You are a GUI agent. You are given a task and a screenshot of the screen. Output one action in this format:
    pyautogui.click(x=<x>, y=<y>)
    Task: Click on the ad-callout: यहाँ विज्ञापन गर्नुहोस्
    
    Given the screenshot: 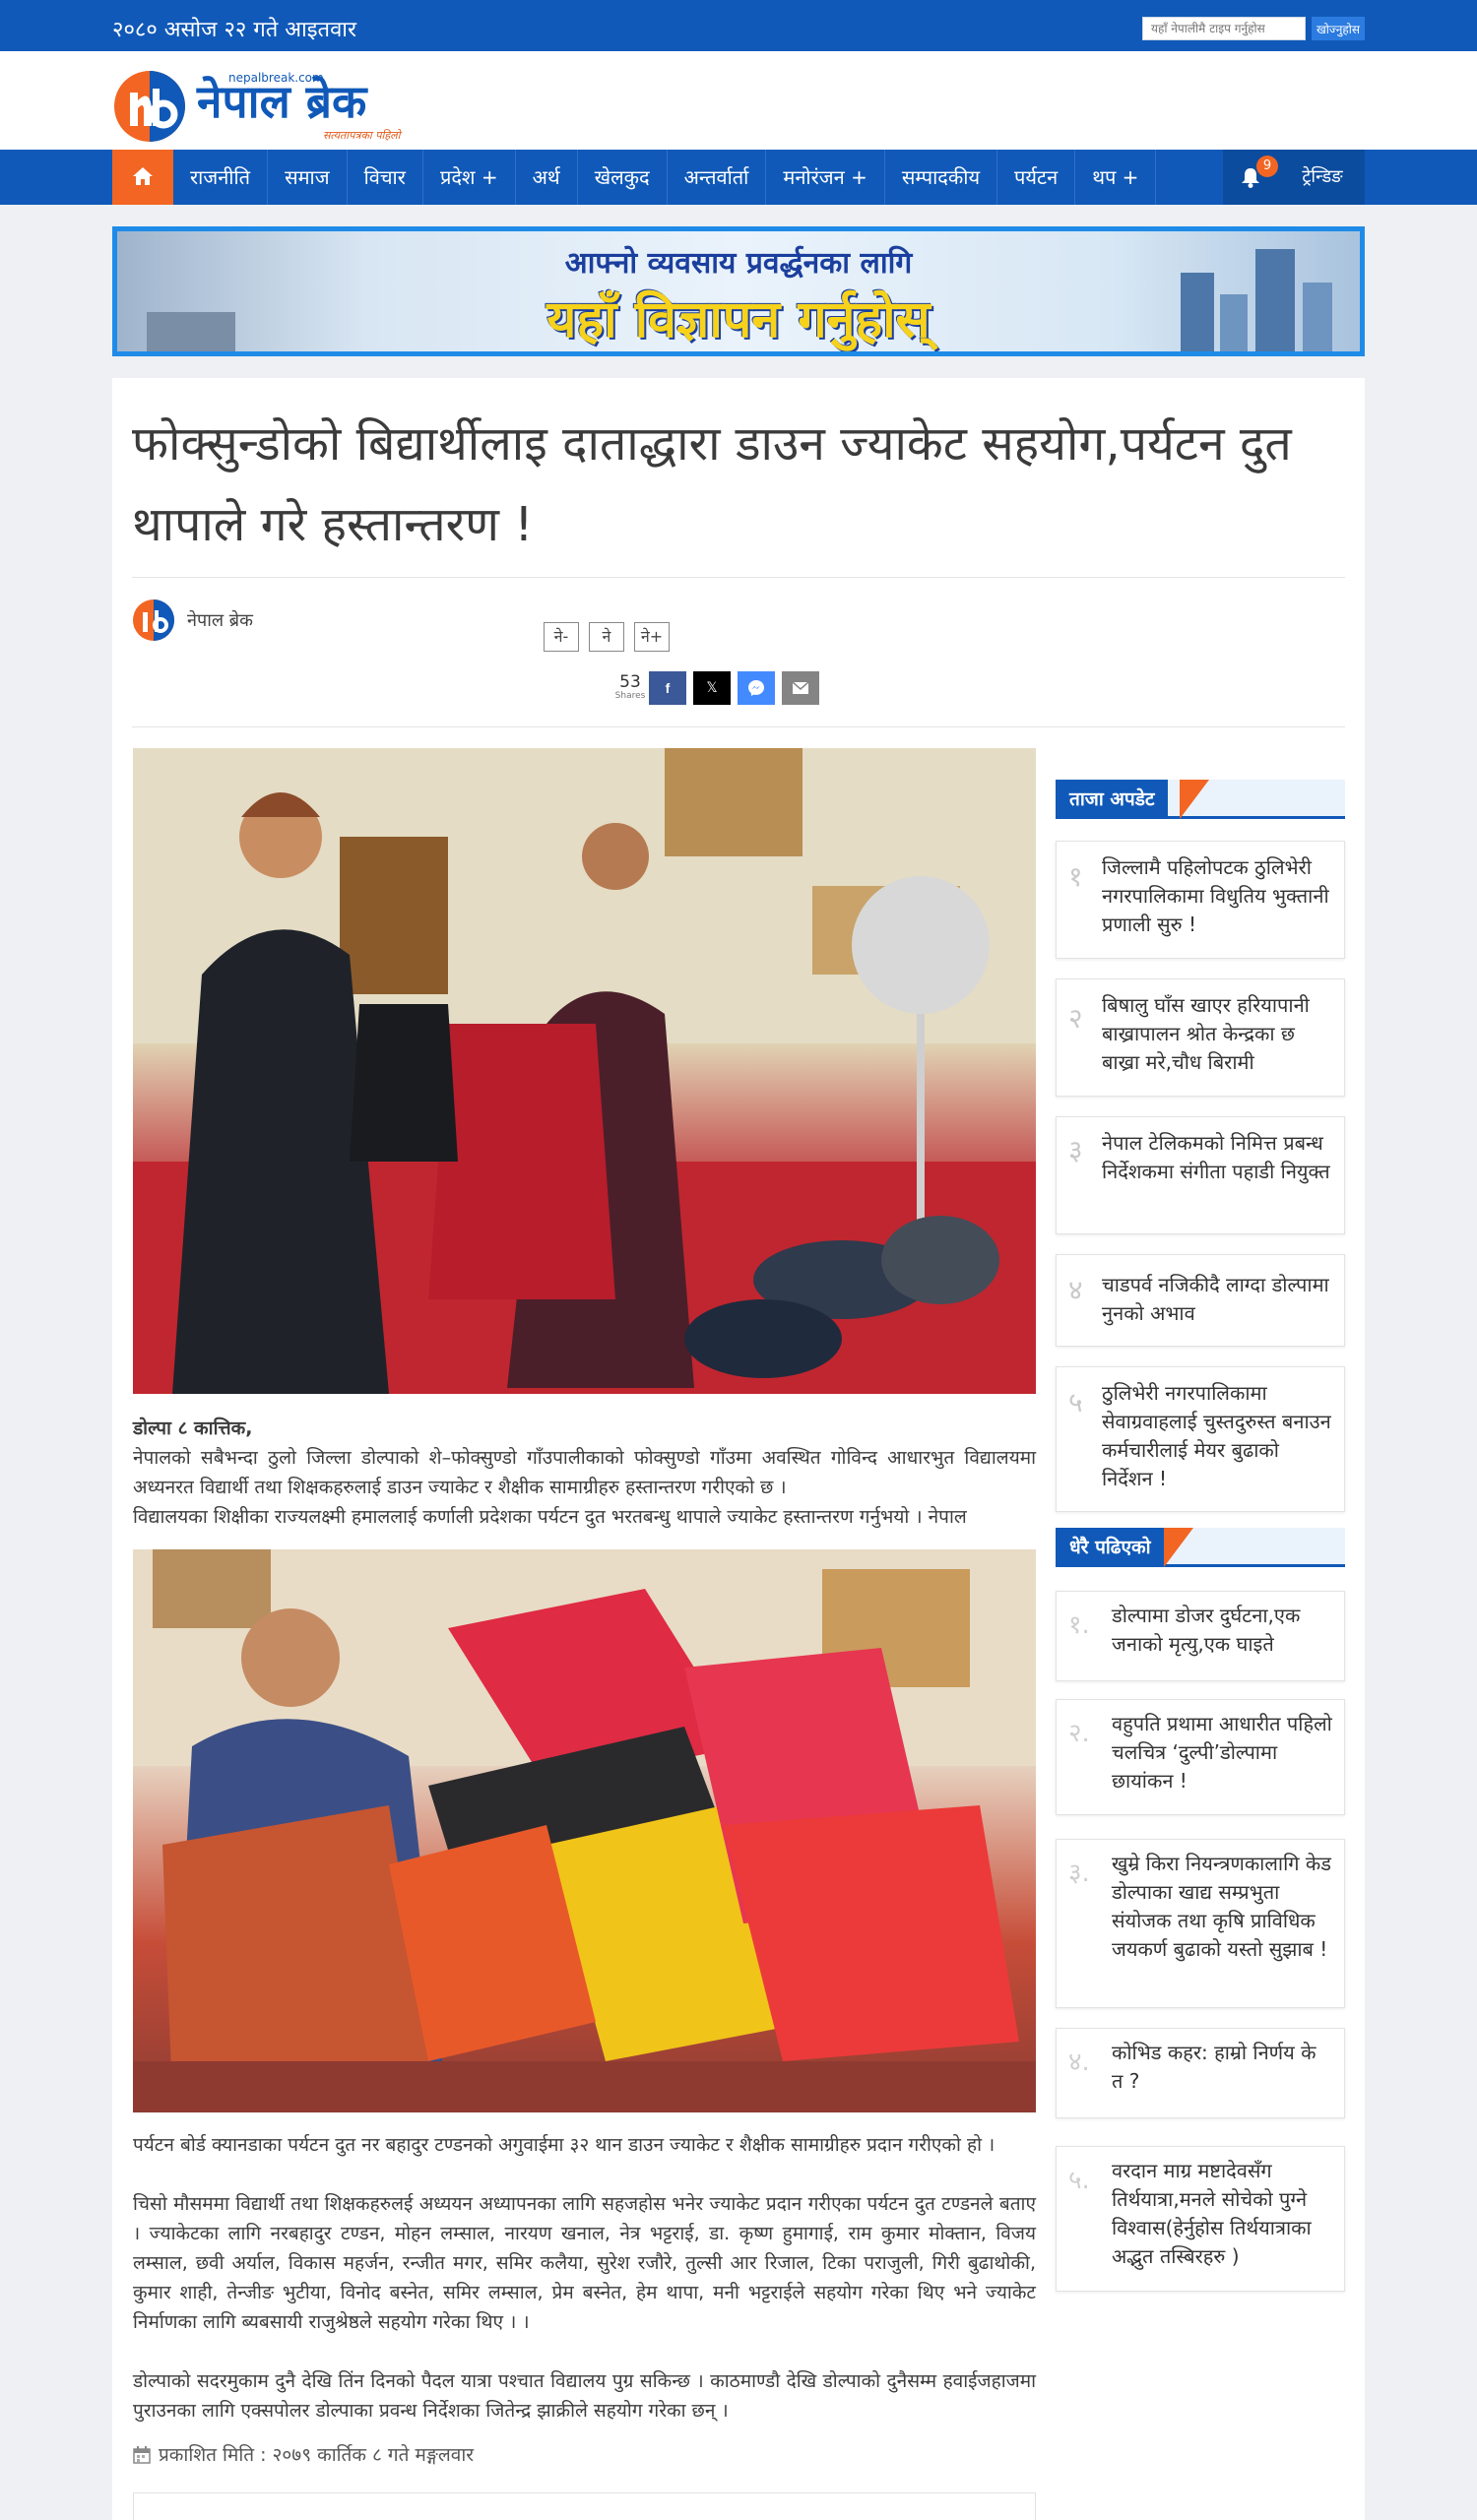 What is the action you would take?
    pyautogui.click(x=739, y=319)
    